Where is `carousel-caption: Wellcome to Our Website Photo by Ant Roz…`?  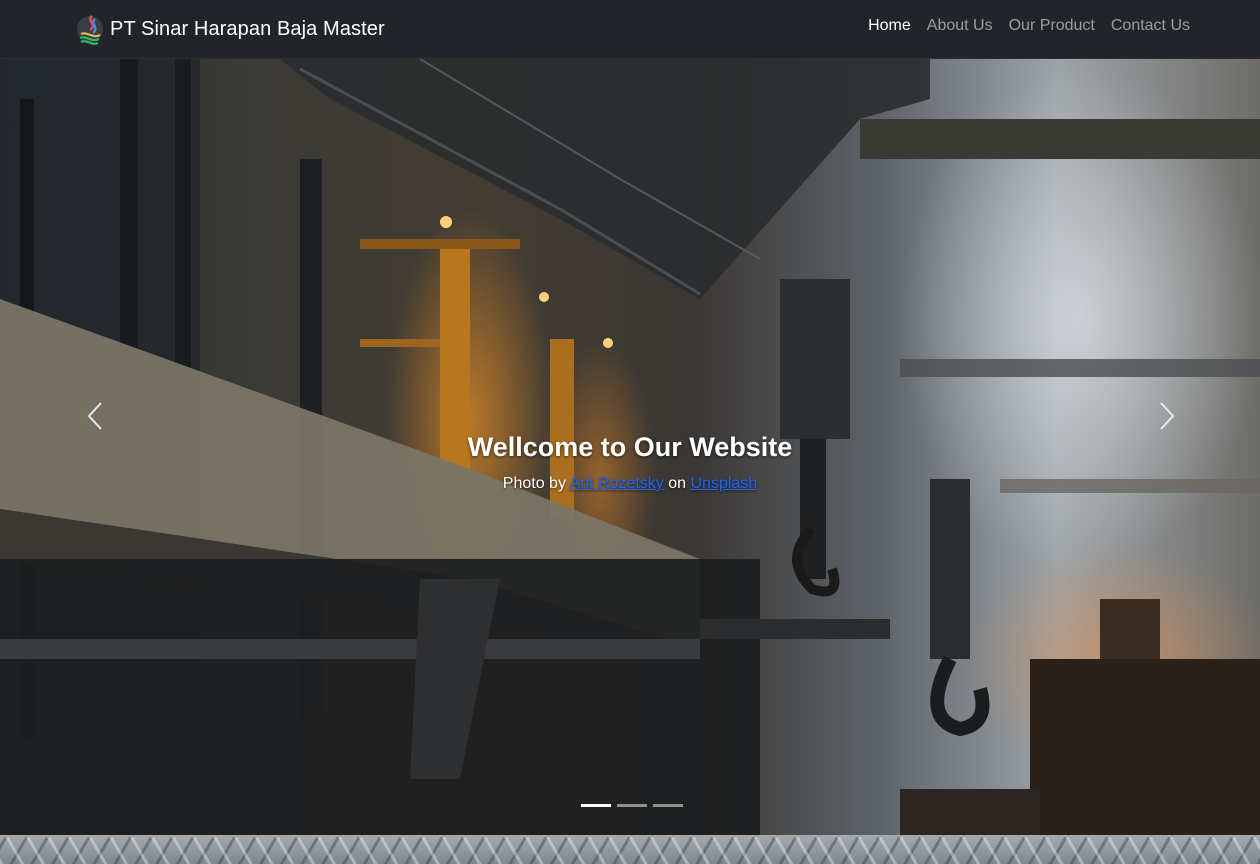 carousel-caption: Wellcome to Our Website Photo by Ant Roz… is located at coordinates (630, 462).